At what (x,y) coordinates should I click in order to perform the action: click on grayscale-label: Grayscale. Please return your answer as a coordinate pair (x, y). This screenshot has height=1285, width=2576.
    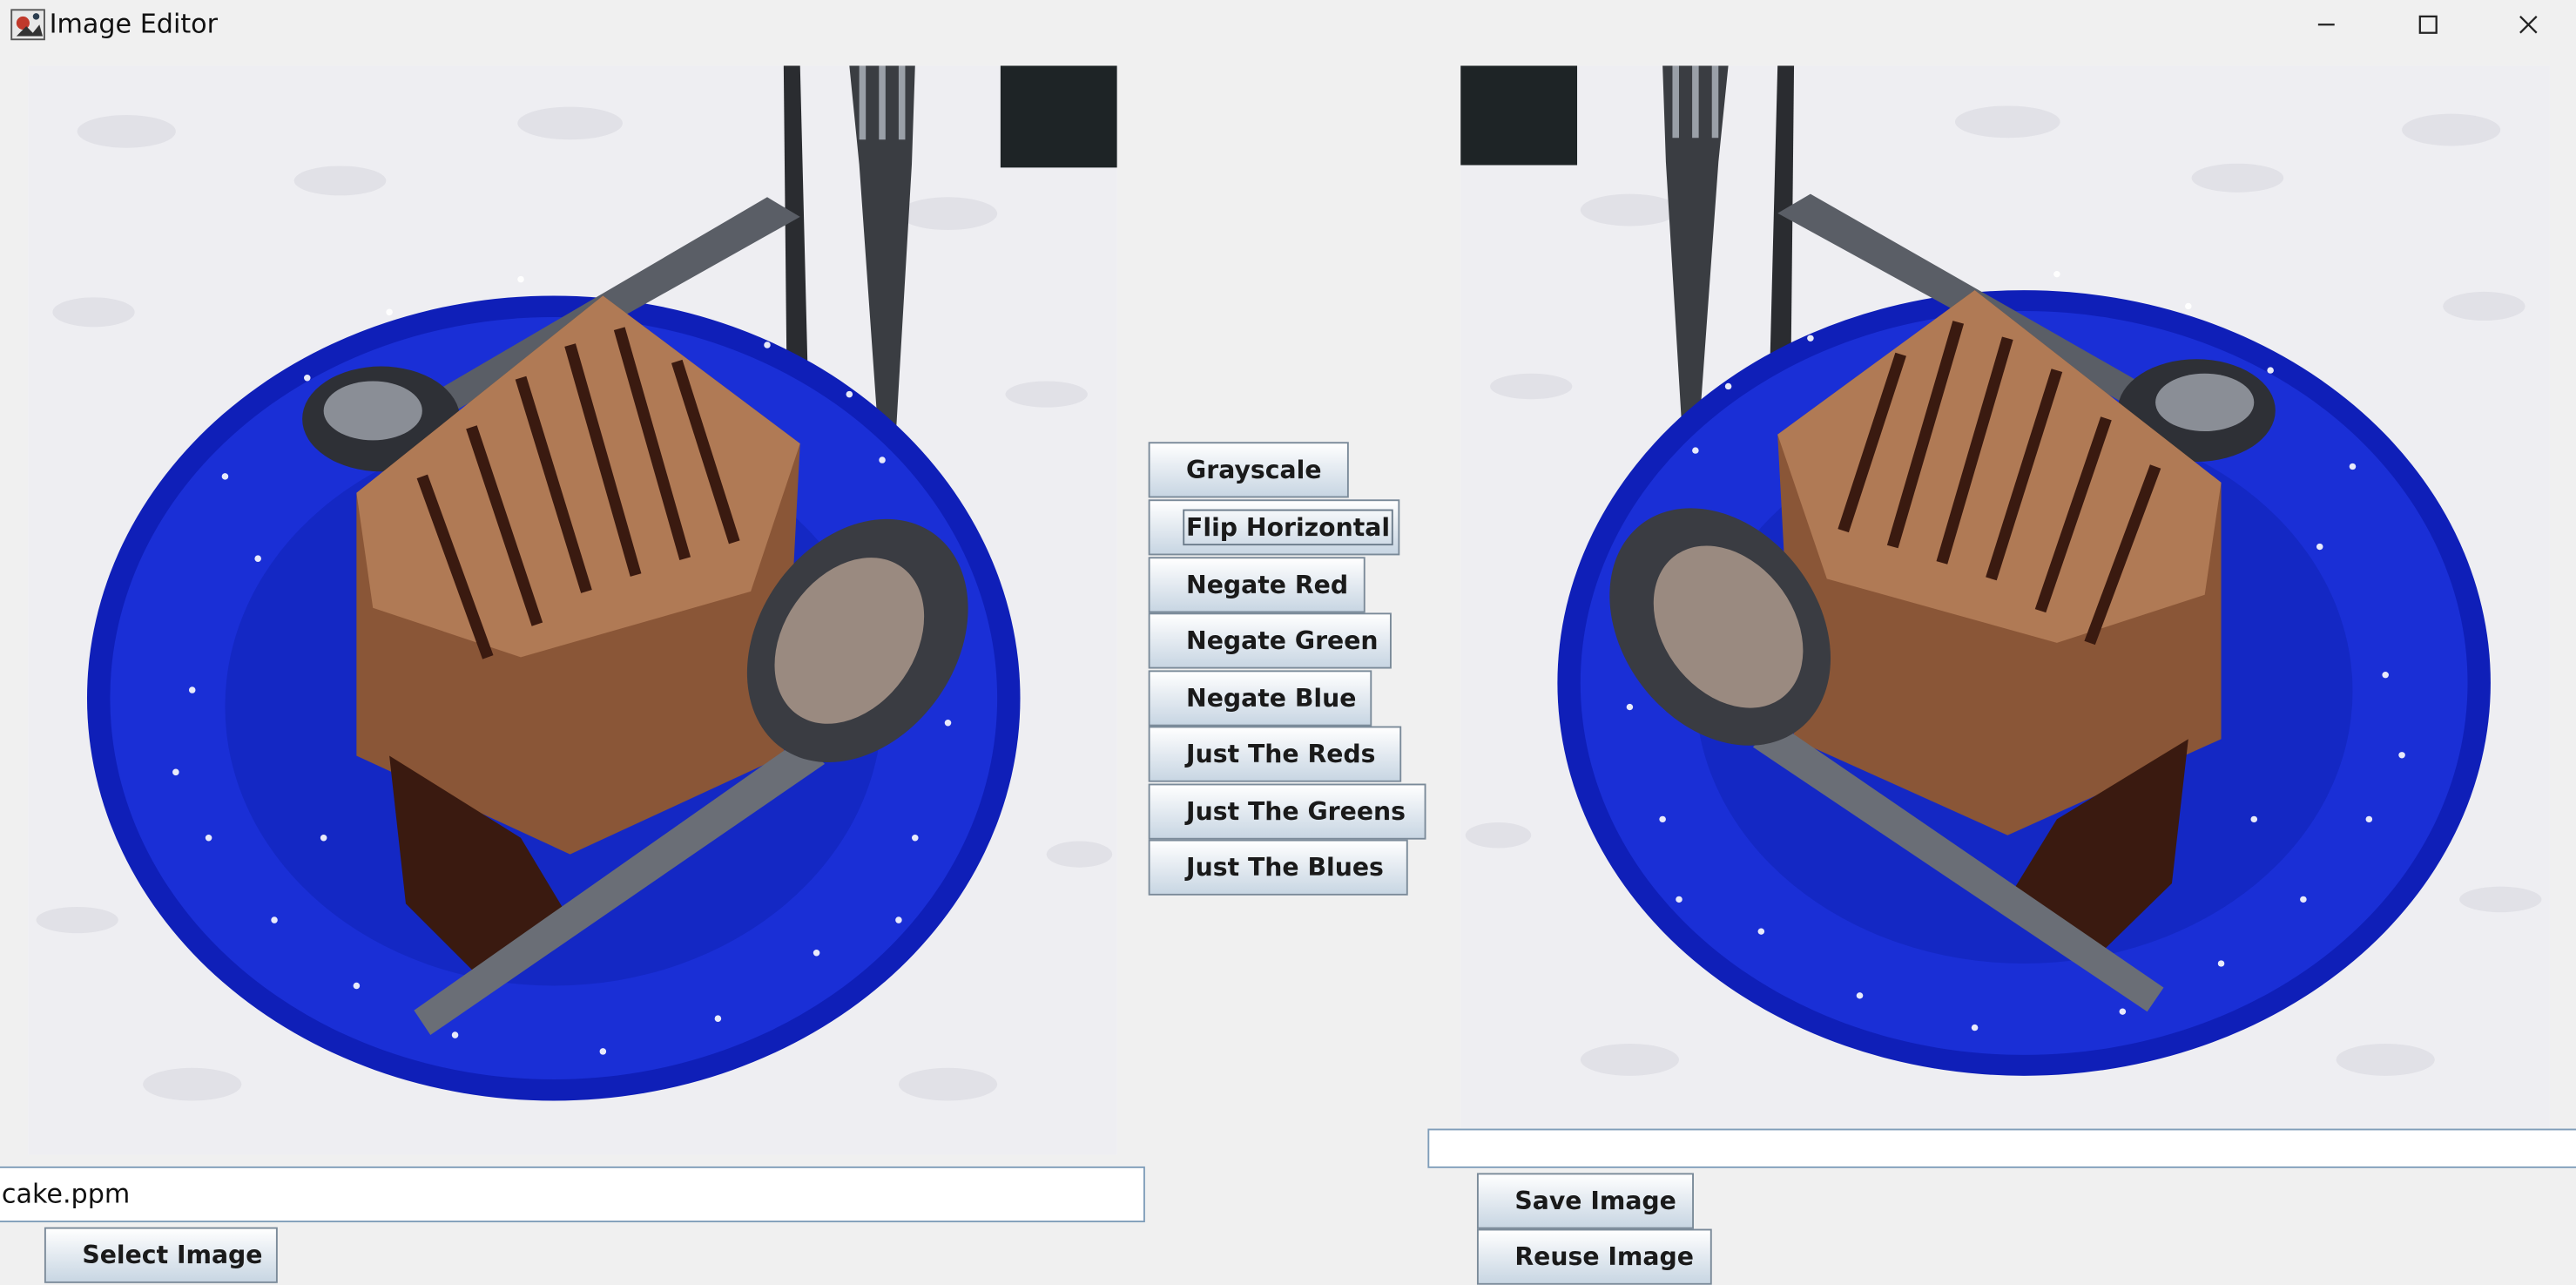
    Looking at the image, I should click on (1254, 470).